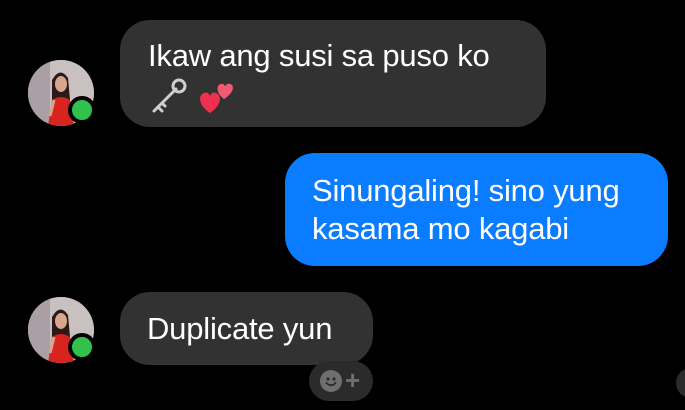  Describe the element at coordinates (319, 55) in the screenshot. I see `message-text: Ikaw ang susi sa puso ko` at that location.